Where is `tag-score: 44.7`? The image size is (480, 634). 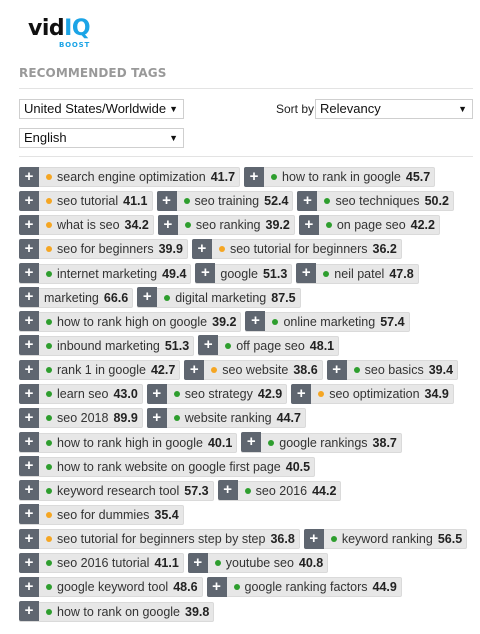
tag-score: 44.7 is located at coordinates (288, 418).